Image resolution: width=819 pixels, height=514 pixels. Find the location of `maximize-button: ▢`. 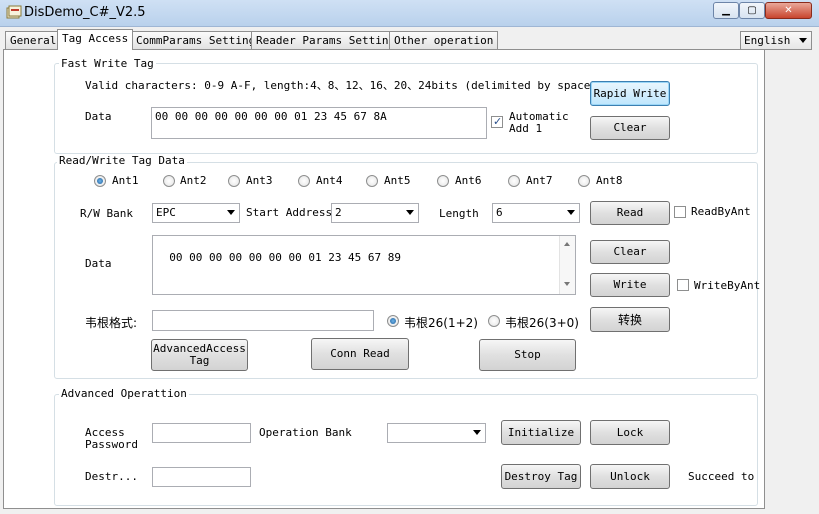

maximize-button: ▢ is located at coordinates (752, 10).